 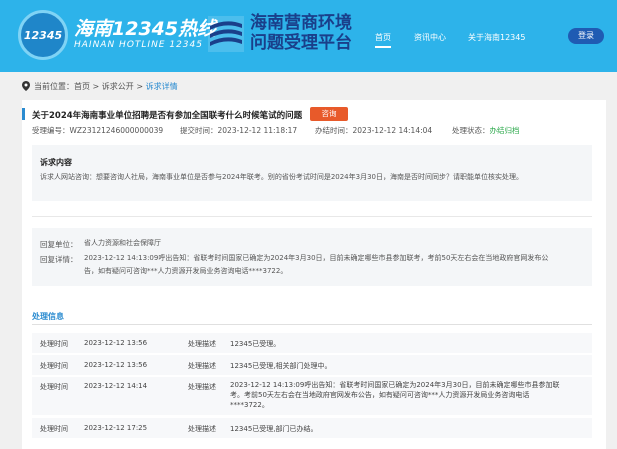 I want to click on logo-badge-text: 12345, so click(x=43, y=35).